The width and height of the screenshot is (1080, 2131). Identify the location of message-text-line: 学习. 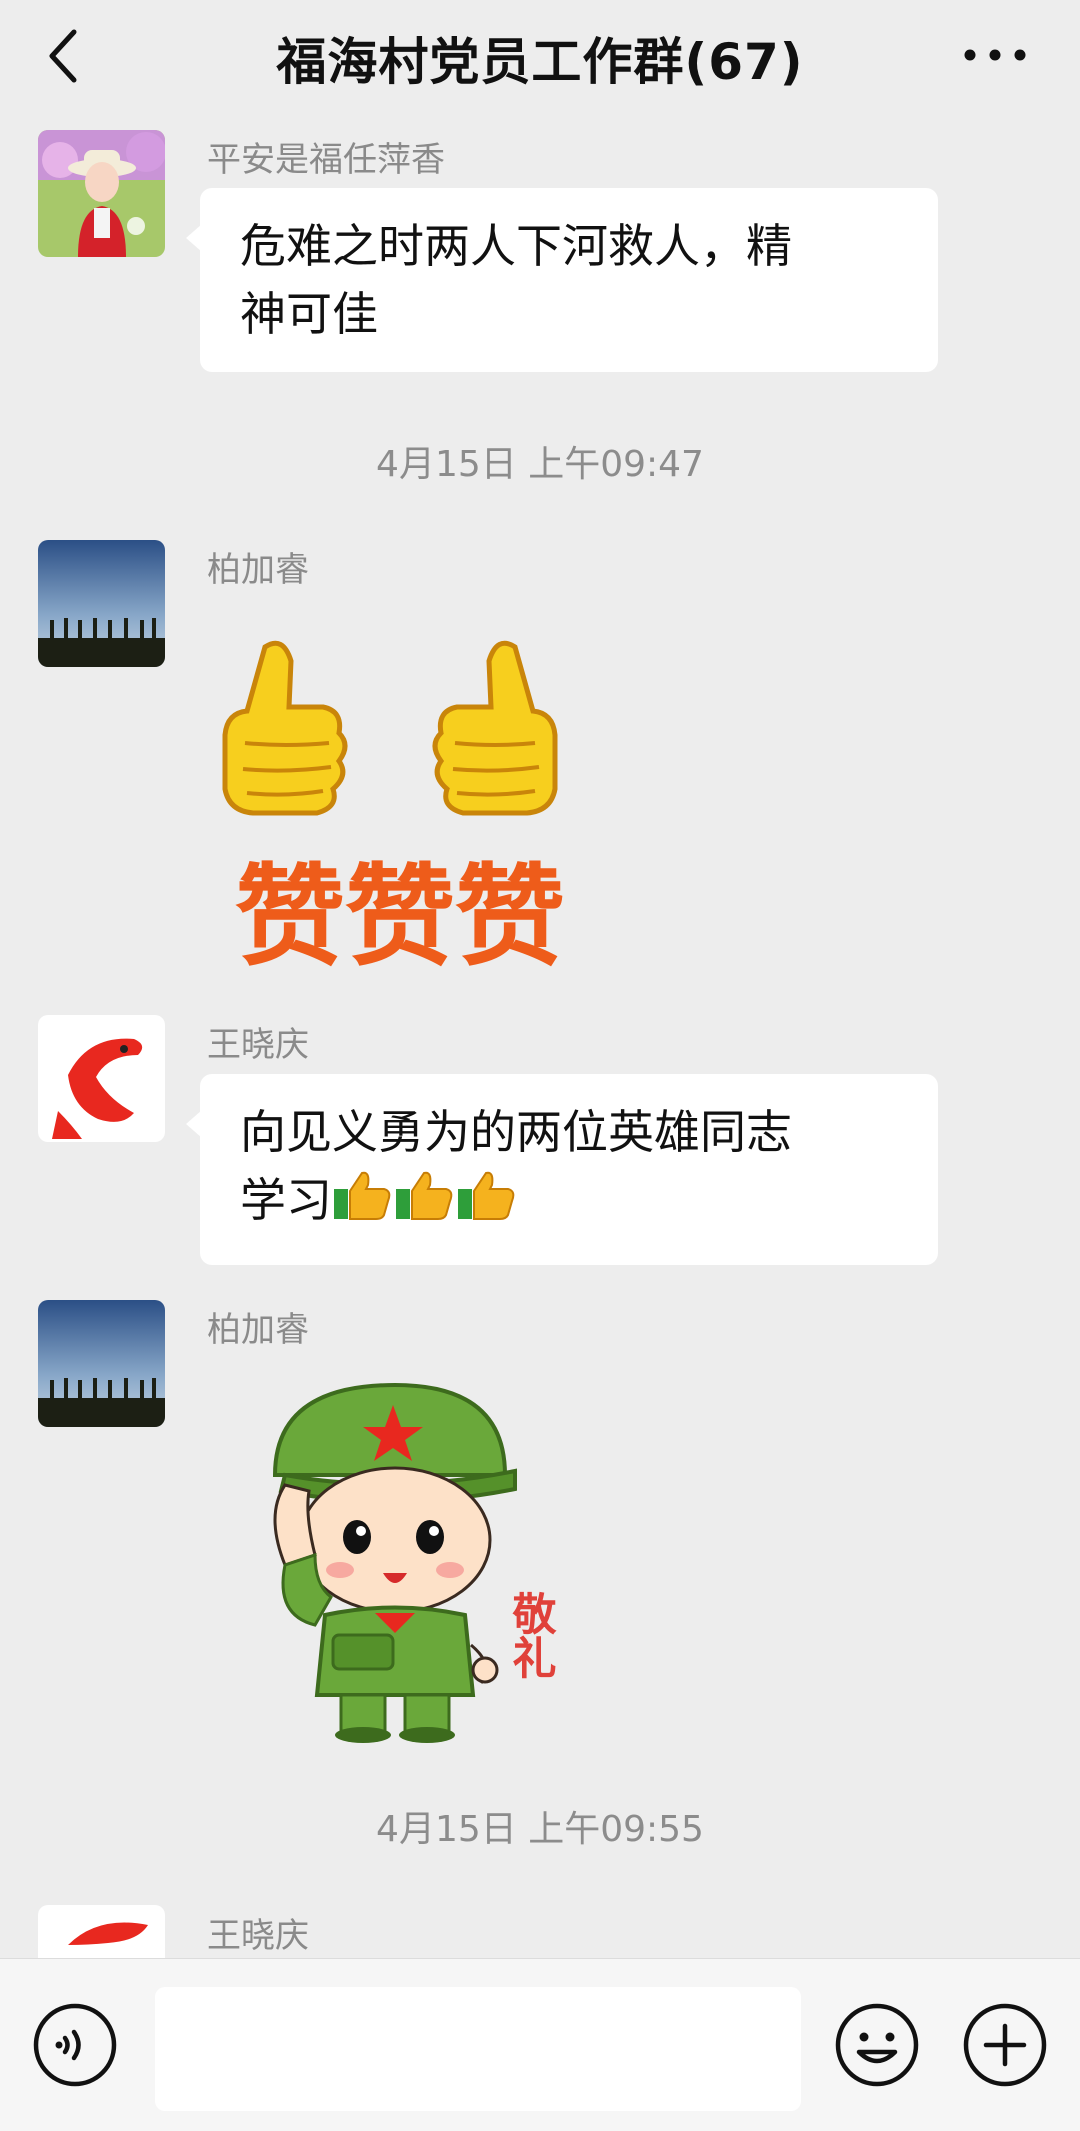
(570, 1203).